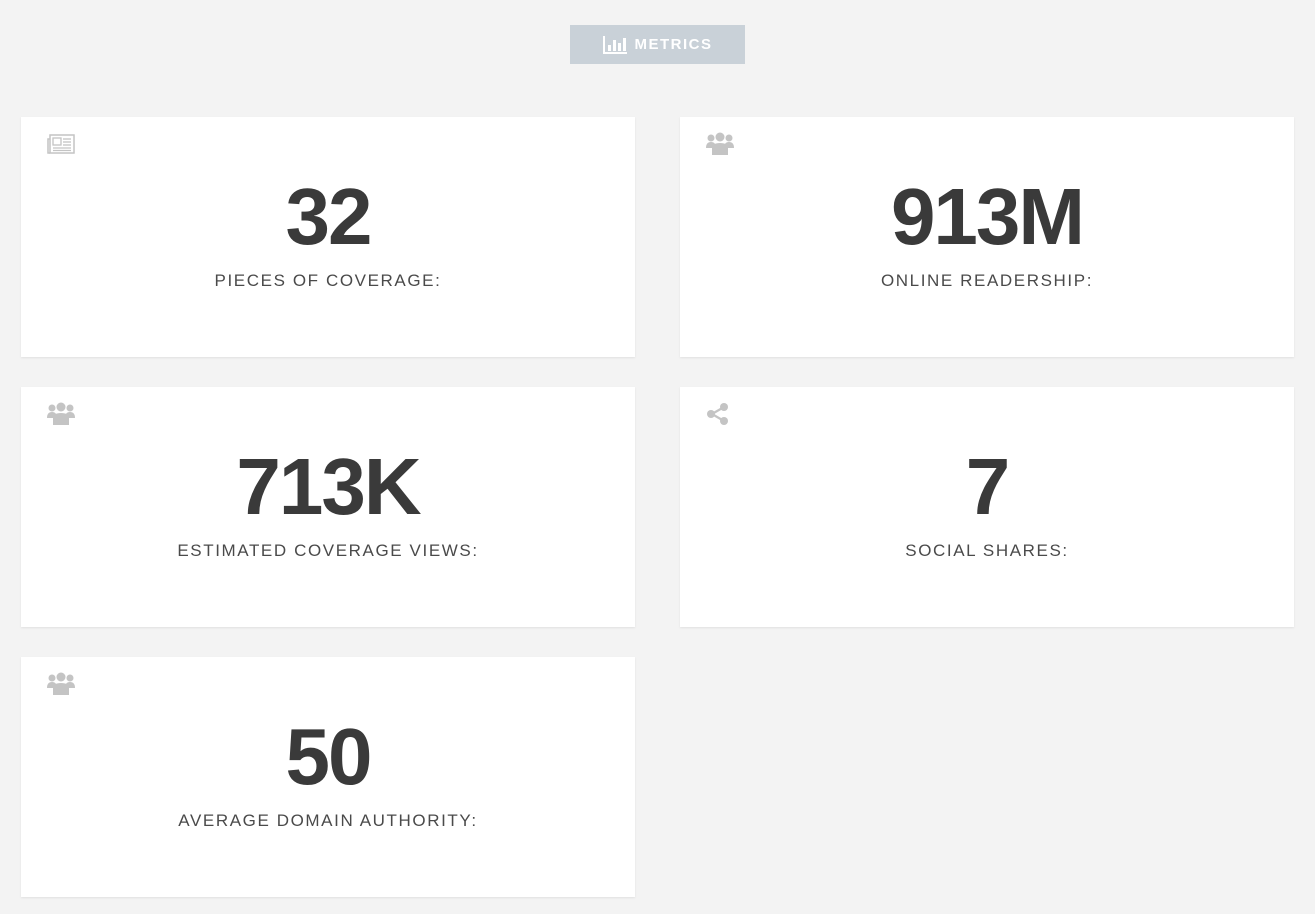 The width and height of the screenshot is (1315, 914). Describe the element at coordinates (328, 280) in the screenshot. I see `metric-label: PIECES OF COVERAGE:` at that location.